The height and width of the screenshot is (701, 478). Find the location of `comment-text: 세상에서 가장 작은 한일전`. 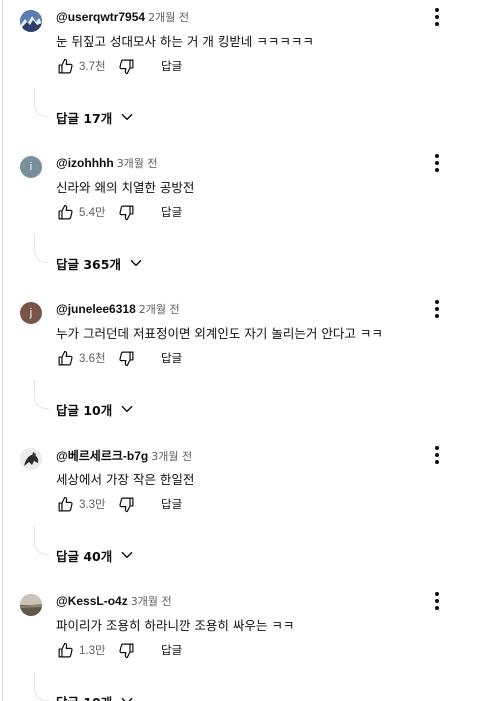

comment-text: 세상에서 가장 작은 한일전 is located at coordinates (125, 479).